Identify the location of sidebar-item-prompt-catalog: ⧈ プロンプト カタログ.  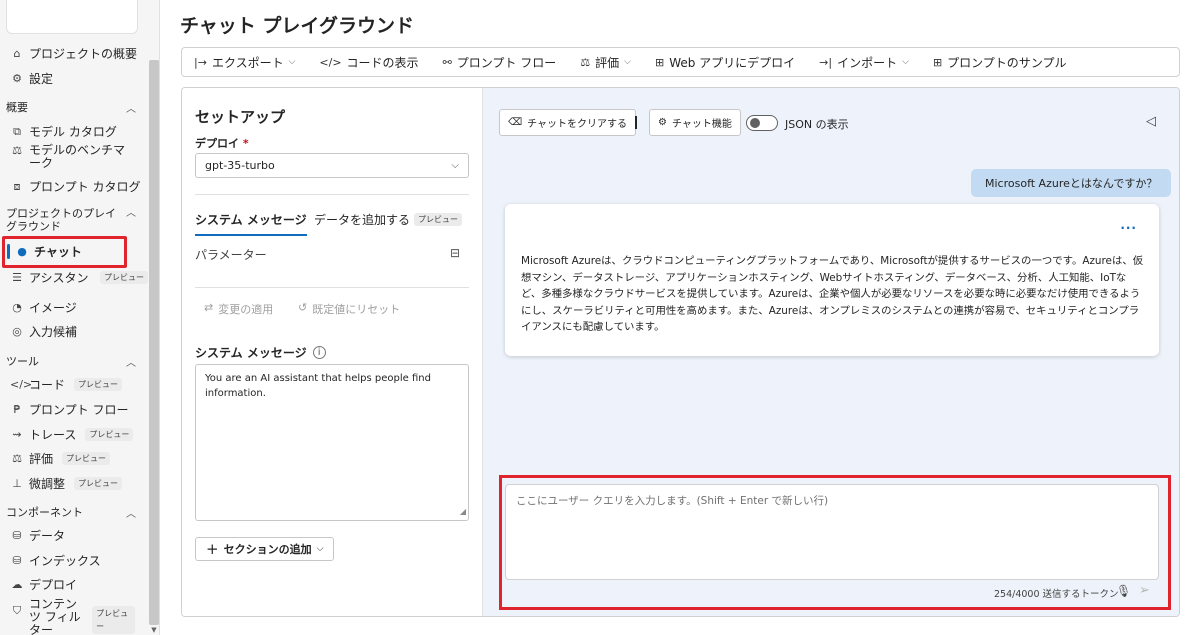
(75, 186).